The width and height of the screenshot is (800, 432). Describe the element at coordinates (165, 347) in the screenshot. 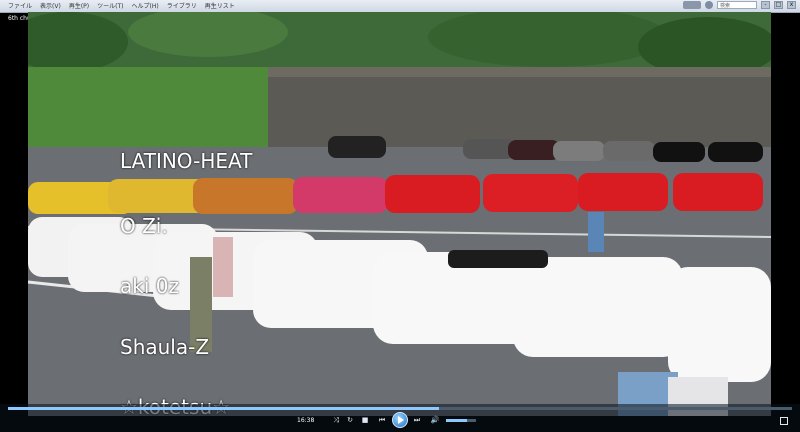

I see `overlay-line-4: Shaula-Z` at that location.